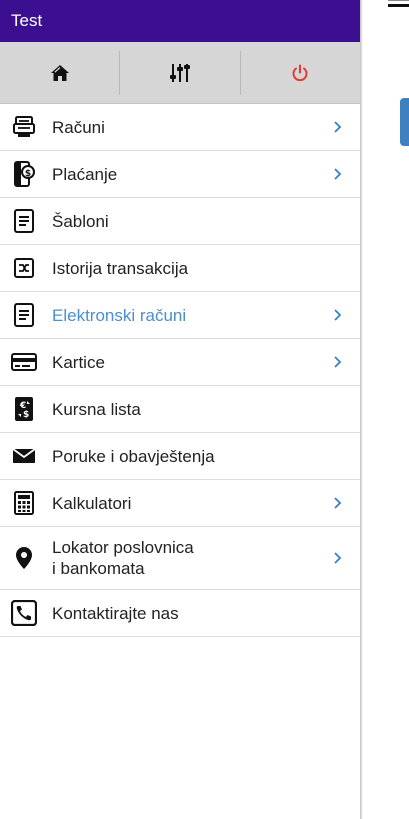  I want to click on menu-item-label: Istorija transakcija, so click(120, 268).